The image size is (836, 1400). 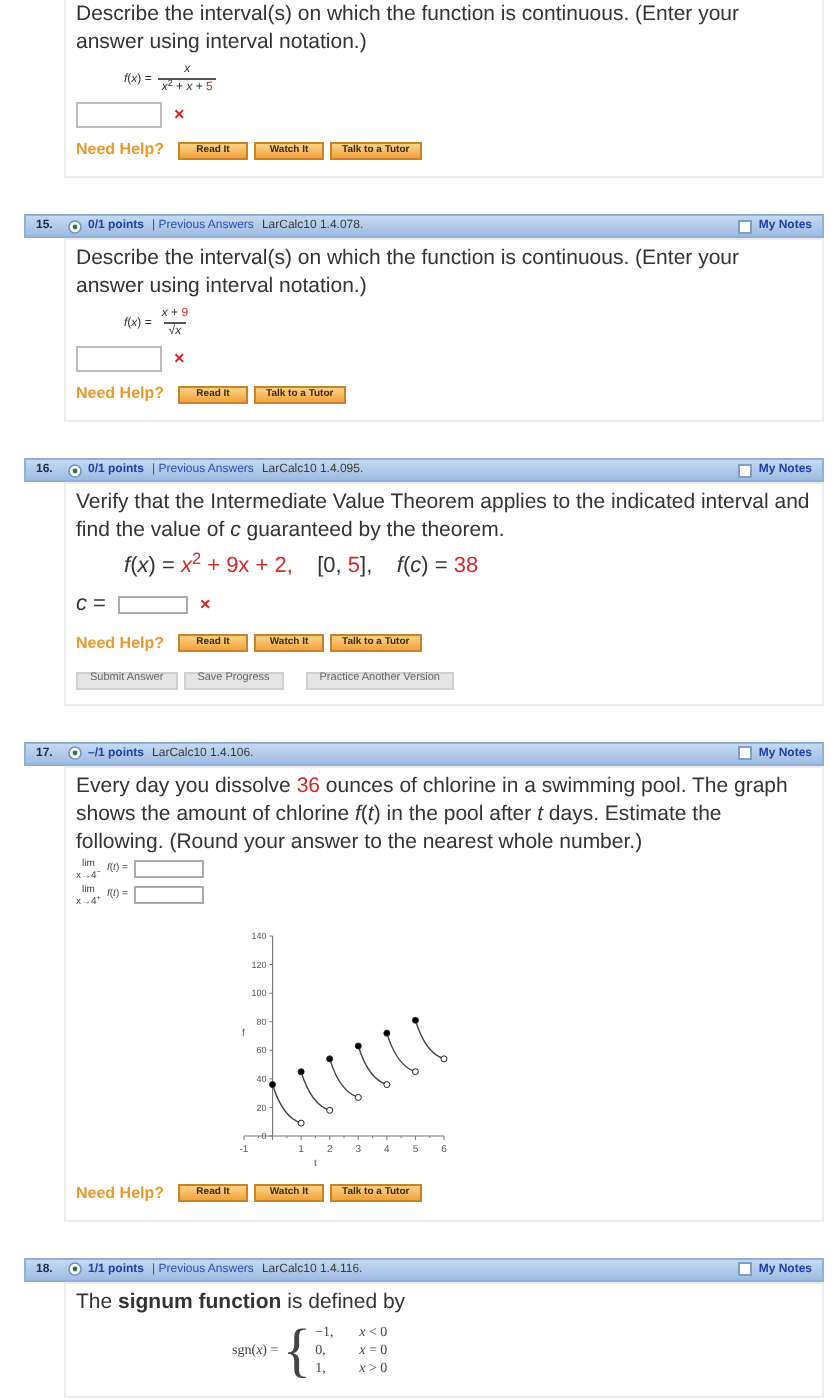 I want to click on formula: f(x) = x$^{2}$ + 9x + 2, [0, 5], f(c) = 38, so click(x=301, y=566).